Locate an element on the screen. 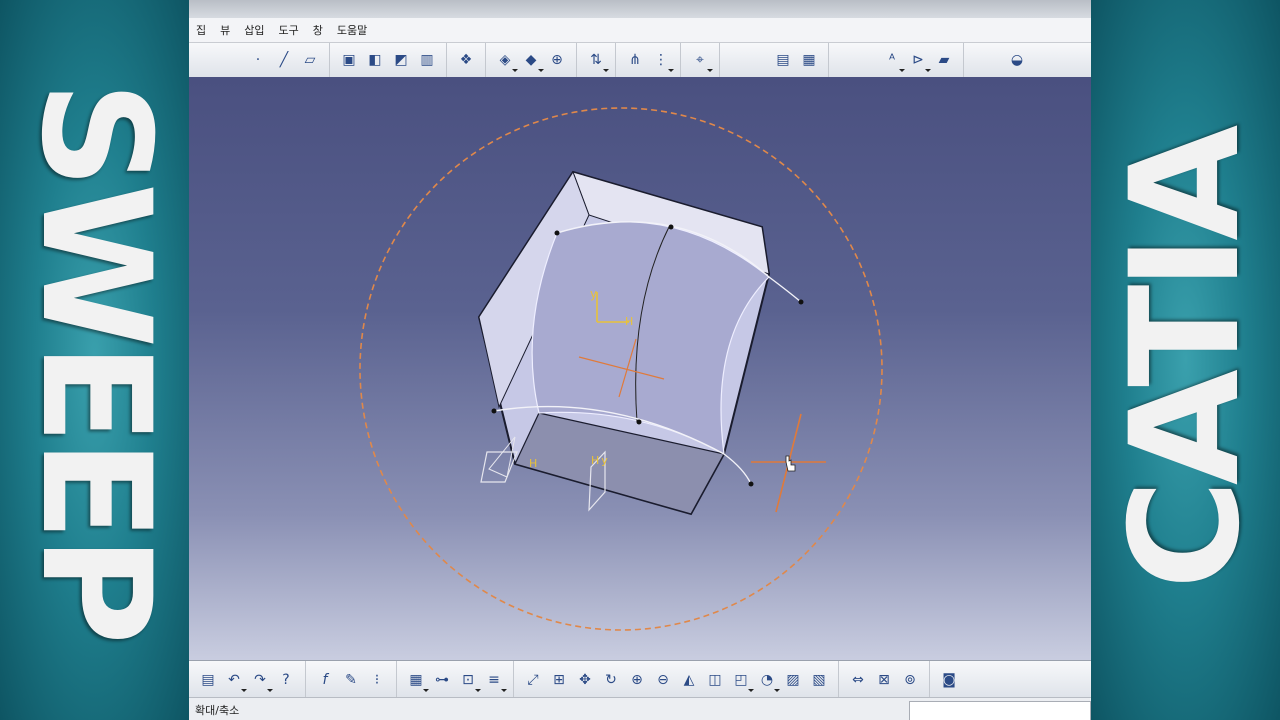 This screenshot has width=1280, height=720. right-banner-text: CATIA is located at coordinates (1185, 360).